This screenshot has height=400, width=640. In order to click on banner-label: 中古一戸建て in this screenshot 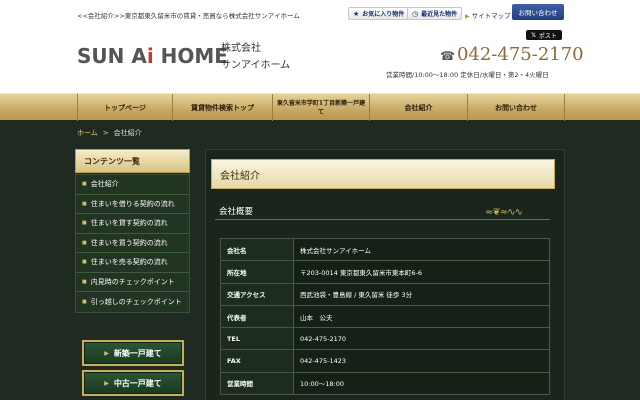, I will do `click(137, 382)`.